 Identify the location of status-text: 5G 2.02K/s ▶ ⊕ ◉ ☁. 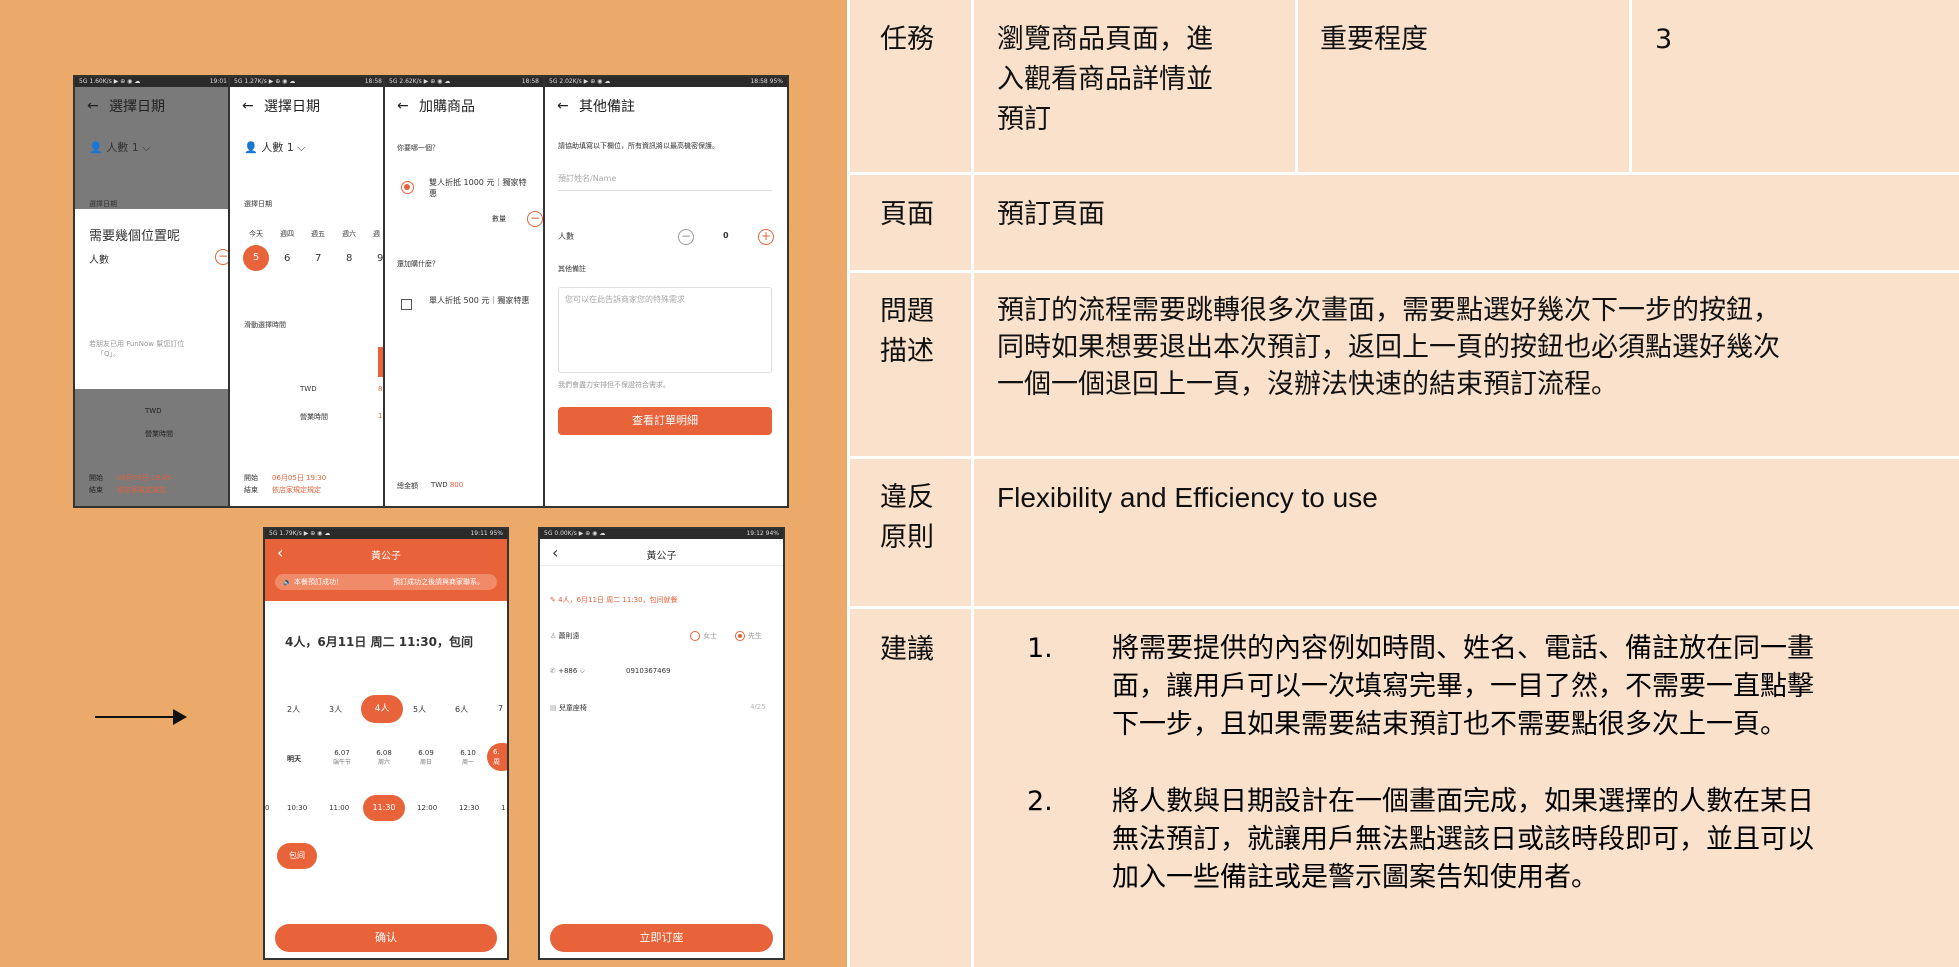
(580, 81).